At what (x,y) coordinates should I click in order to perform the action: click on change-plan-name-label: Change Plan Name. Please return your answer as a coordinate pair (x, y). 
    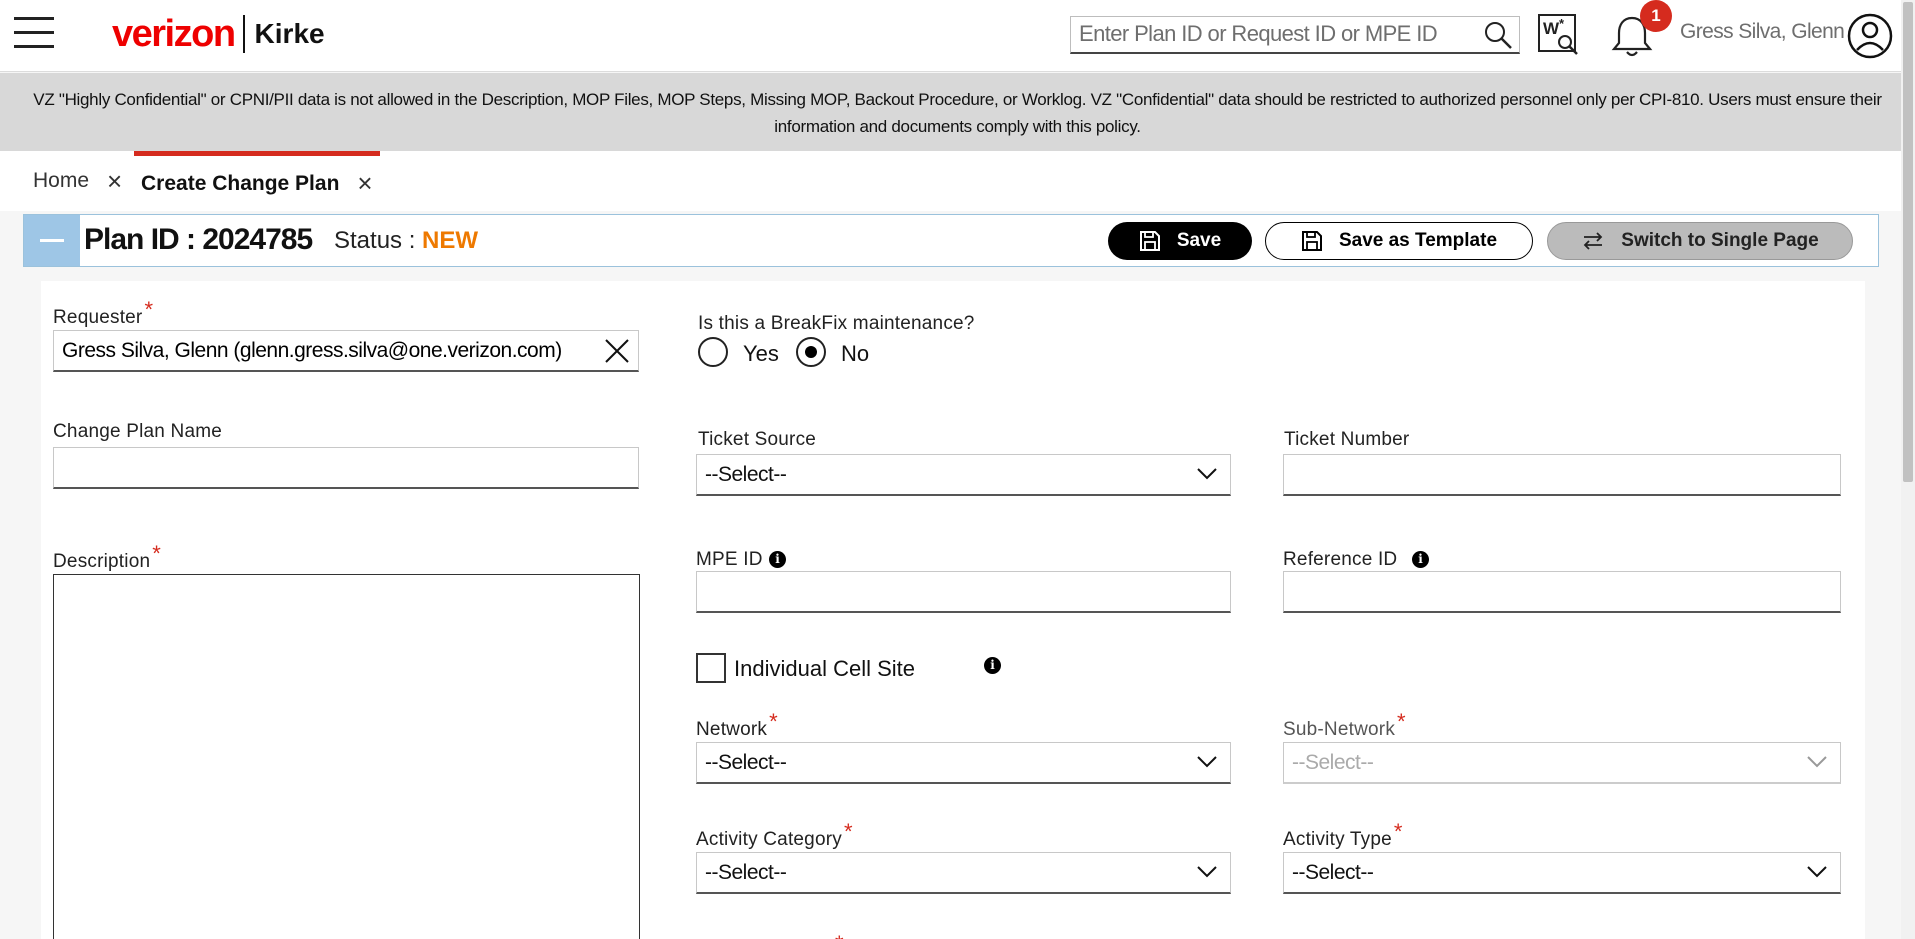
    Looking at the image, I should click on (138, 431).